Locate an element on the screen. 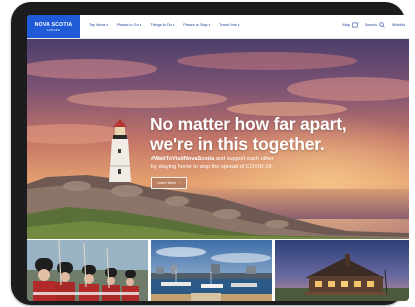  nav-item-places-to-go: Places to Go ▾ is located at coordinates (129, 25).